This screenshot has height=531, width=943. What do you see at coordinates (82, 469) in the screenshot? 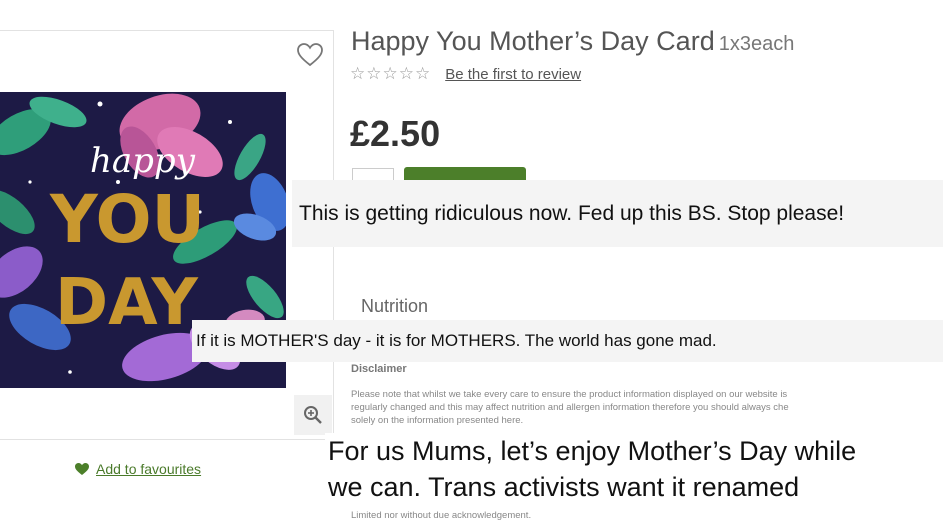
I see `heart-filled-icon` at bounding box center [82, 469].